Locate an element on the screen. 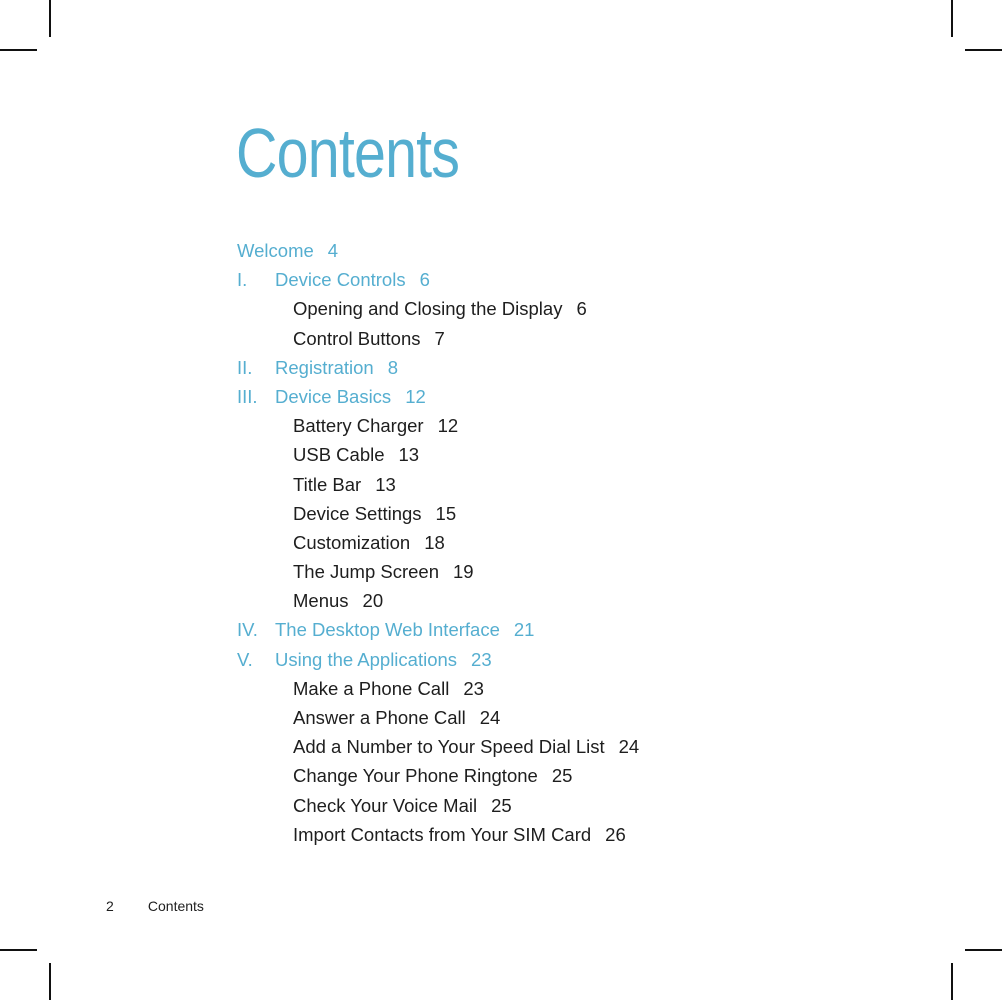 This screenshot has height=1000, width=1002. entry-title: Registration is located at coordinates (324, 367).